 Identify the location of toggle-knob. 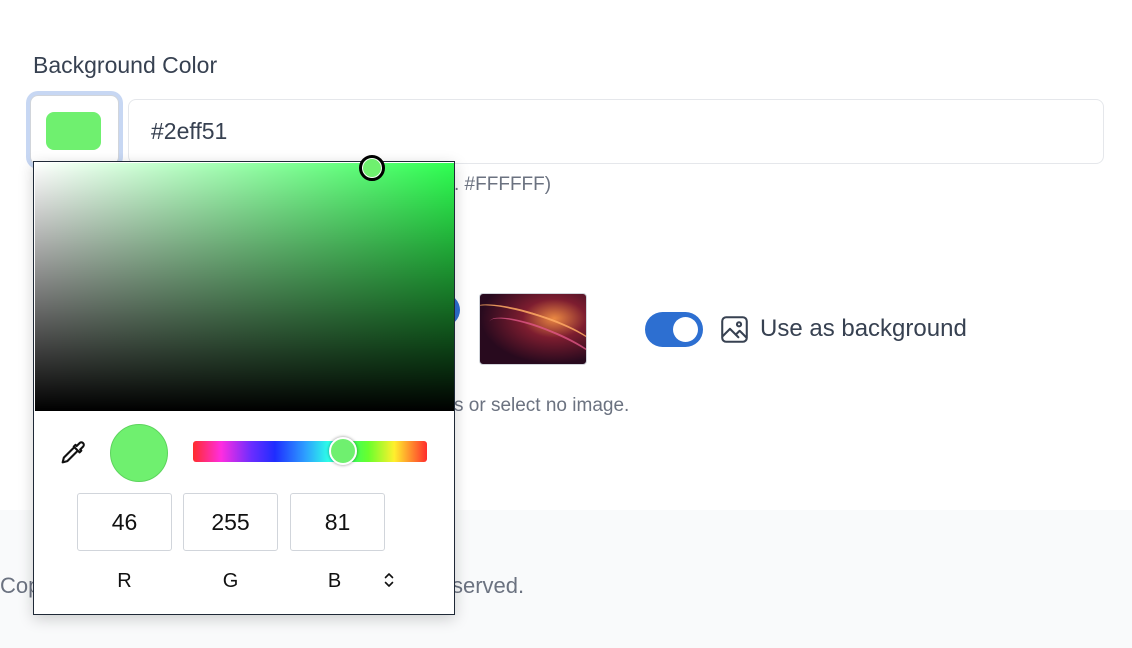
(685, 329).